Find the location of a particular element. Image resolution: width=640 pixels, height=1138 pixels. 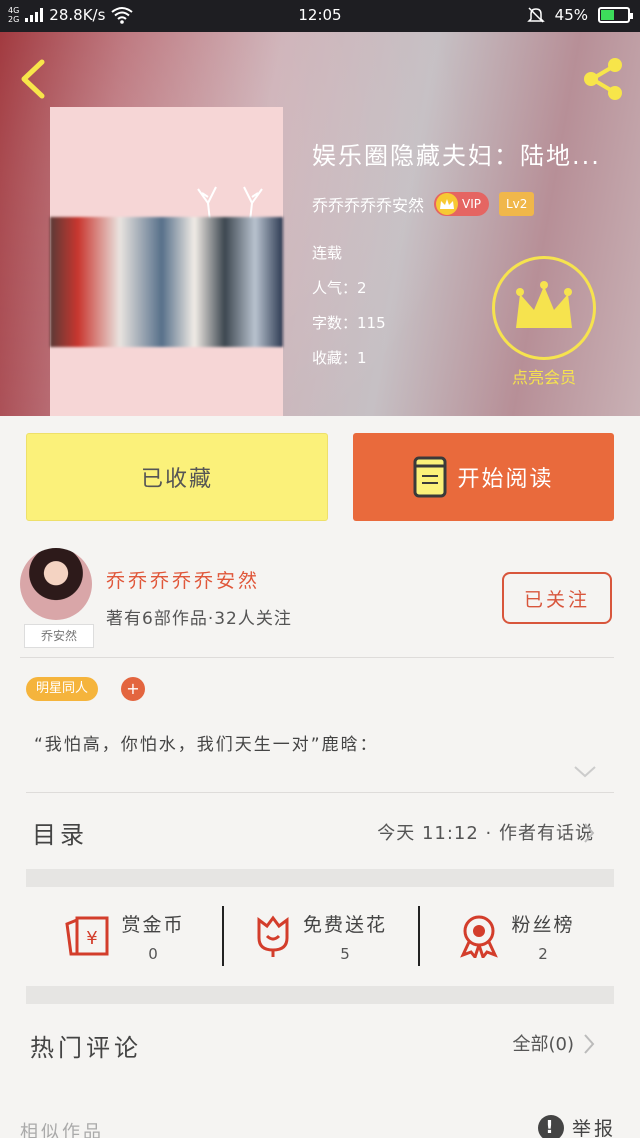

crown-icon is located at coordinates (447, 204).